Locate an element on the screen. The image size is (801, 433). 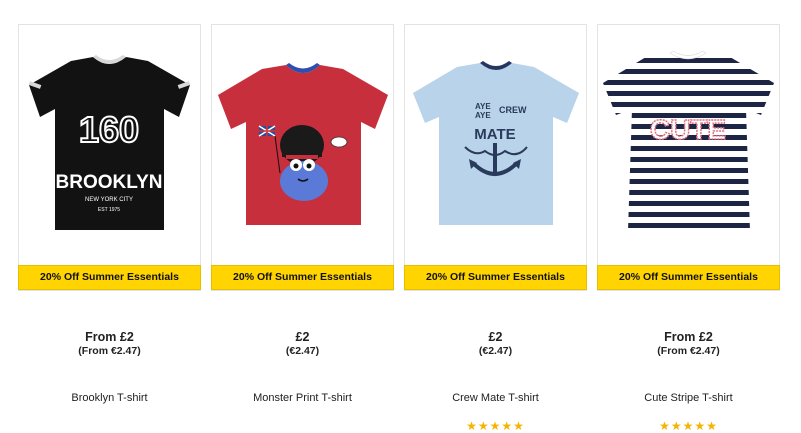
tshirt-image: CUTE is located at coordinates (688, 140).